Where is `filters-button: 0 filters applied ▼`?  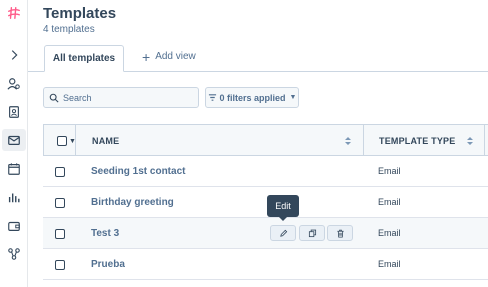 filters-button: 0 filters applied ▼ is located at coordinates (252, 97).